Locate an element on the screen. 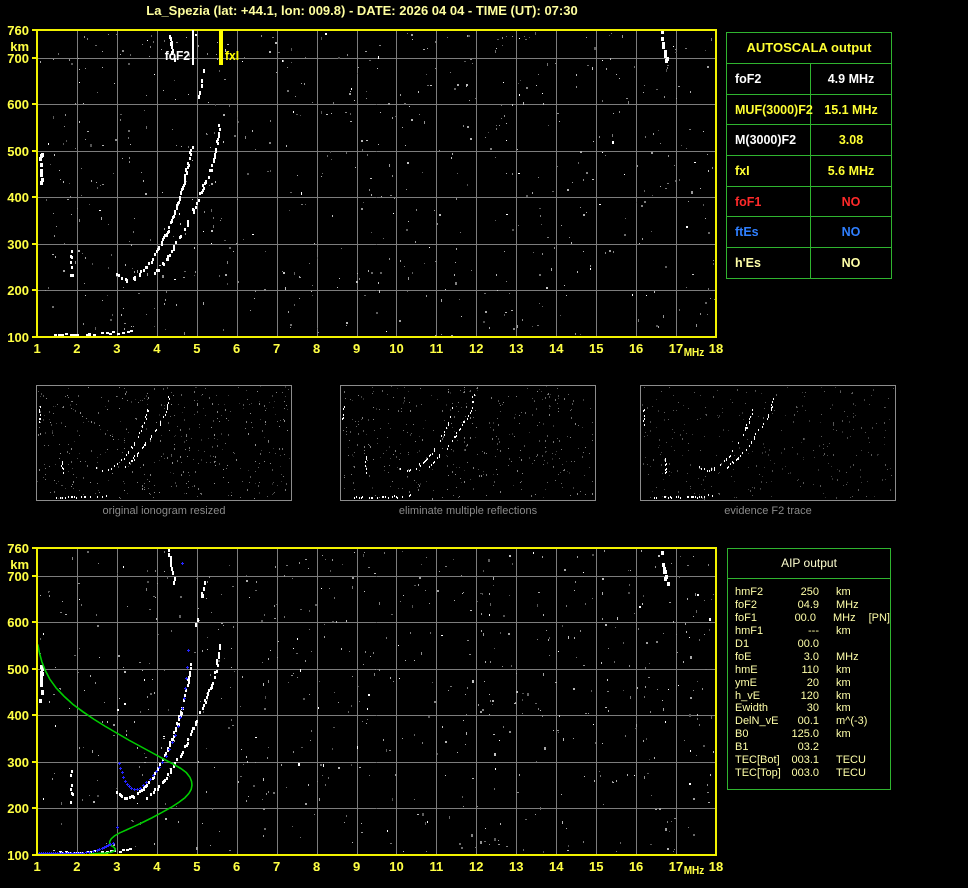 This screenshot has width=968, height=888. aip-row: foF1 00.0 MHz [PN] is located at coordinates (809, 618).